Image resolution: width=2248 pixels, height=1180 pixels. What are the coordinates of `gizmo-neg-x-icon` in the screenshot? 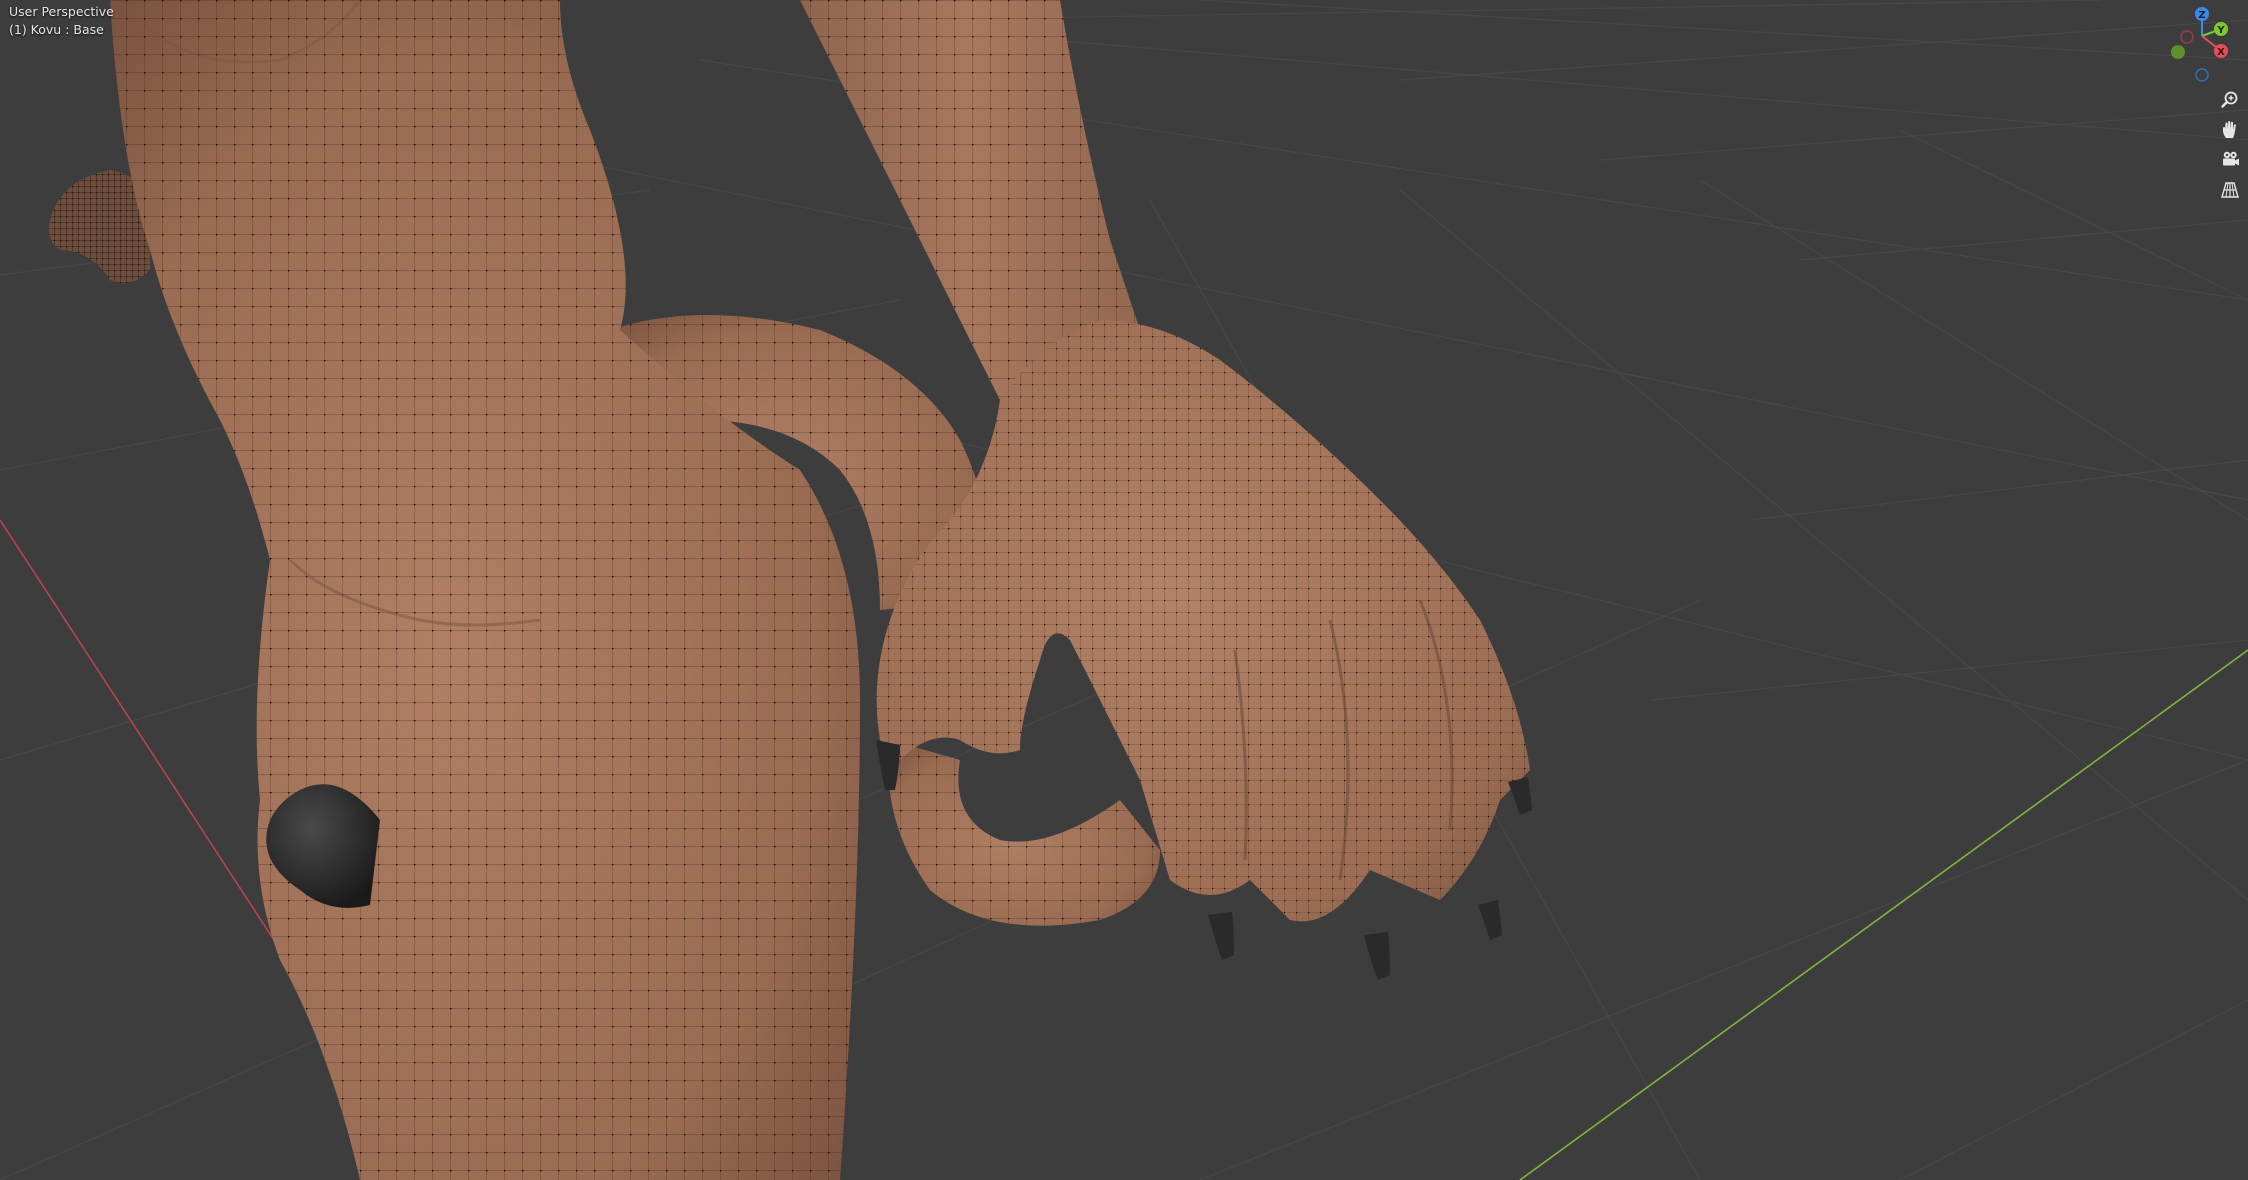 It's located at (2187, 37).